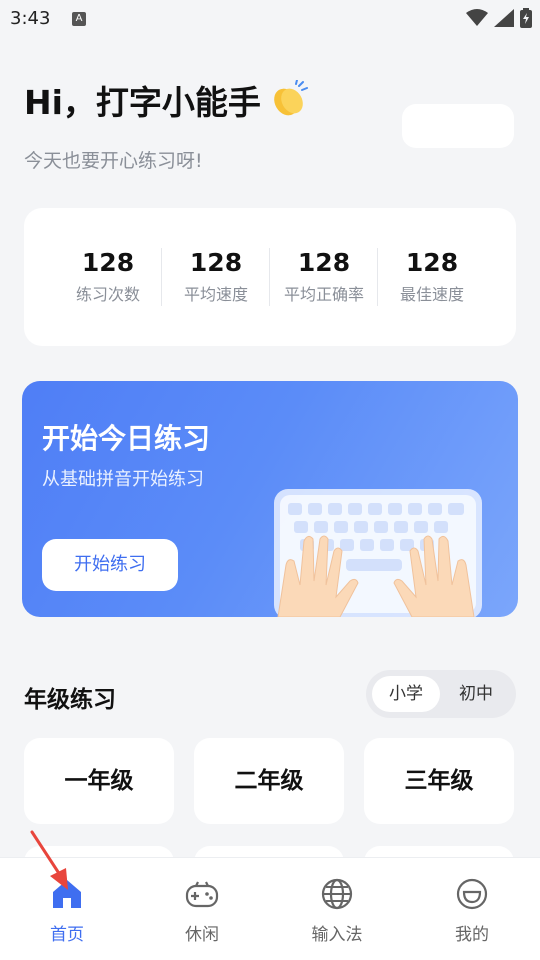 The image size is (540, 960). Describe the element at coordinates (123, 479) in the screenshot. I see `banner-subtitle: 从基础拼音开始练习` at that location.